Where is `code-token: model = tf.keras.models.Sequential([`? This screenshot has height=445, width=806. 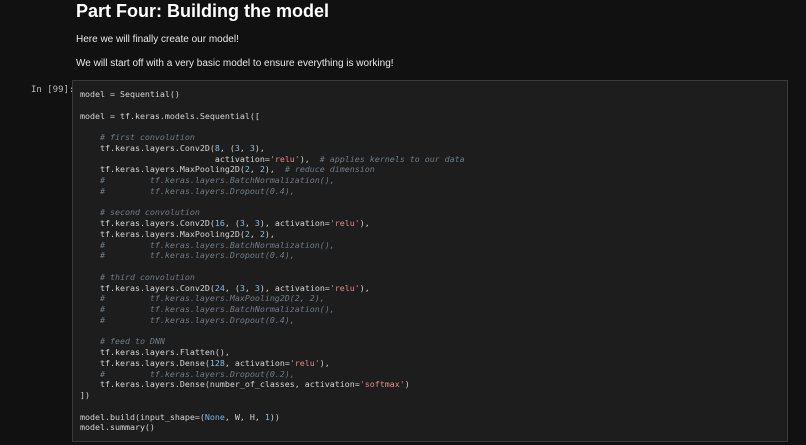 code-token: model = tf.keras.models.Sequential([ is located at coordinates (170, 115).